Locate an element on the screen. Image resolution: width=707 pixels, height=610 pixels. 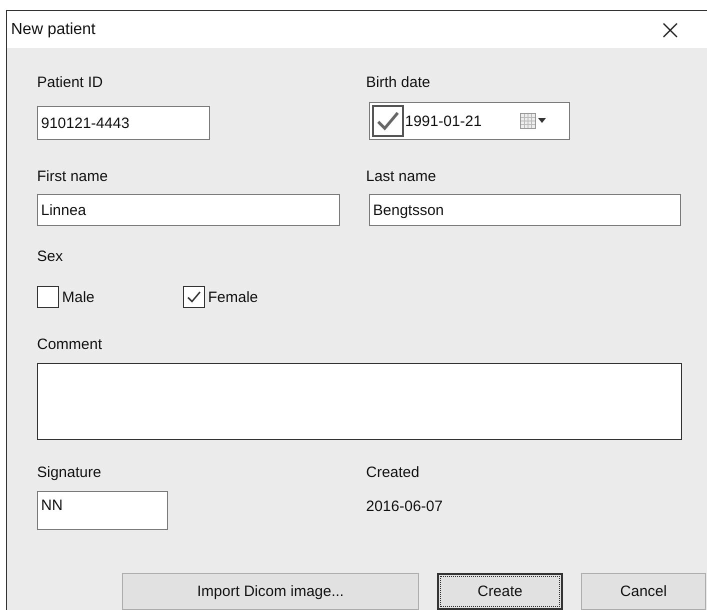
field-label: Birth date is located at coordinates (399, 83).